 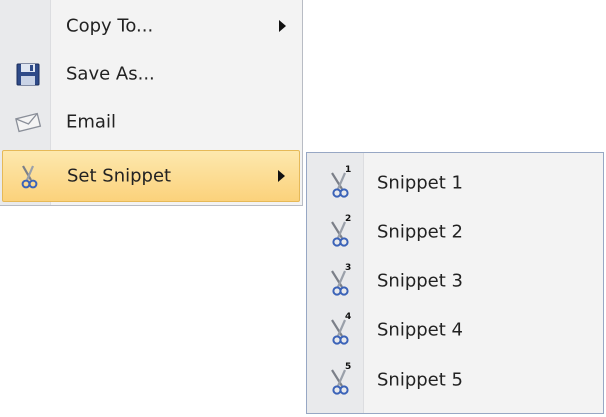 I want to click on submenu-item-snippet-1: 1 Snippet 1, so click(x=455, y=183).